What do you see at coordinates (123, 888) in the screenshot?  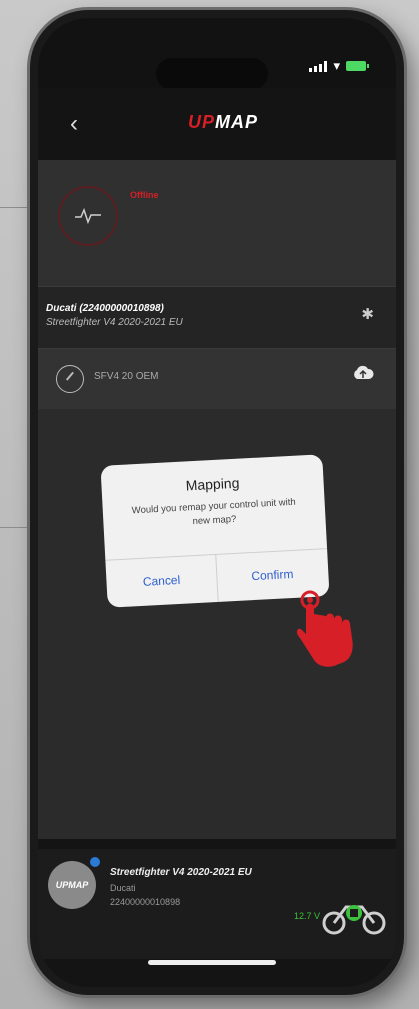 I see `vehicle-brand: Ducati` at bounding box center [123, 888].